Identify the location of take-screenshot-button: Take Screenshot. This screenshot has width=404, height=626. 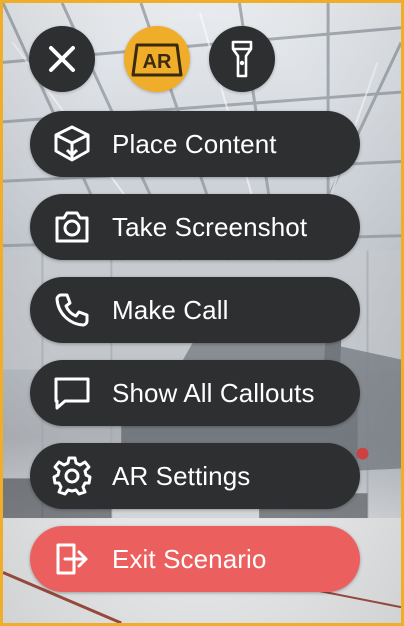
(195, 227).